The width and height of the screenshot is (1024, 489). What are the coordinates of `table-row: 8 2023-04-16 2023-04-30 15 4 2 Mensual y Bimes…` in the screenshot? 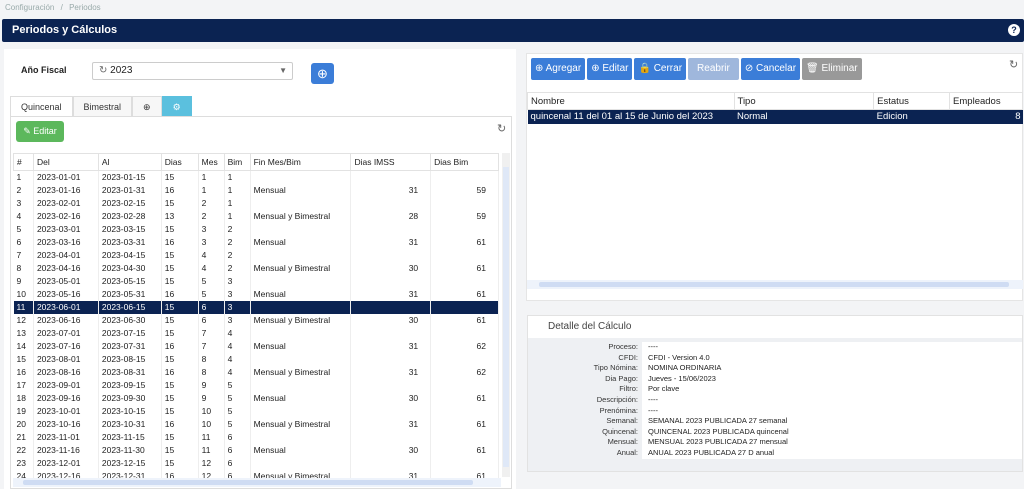 It's located at (256, 268).